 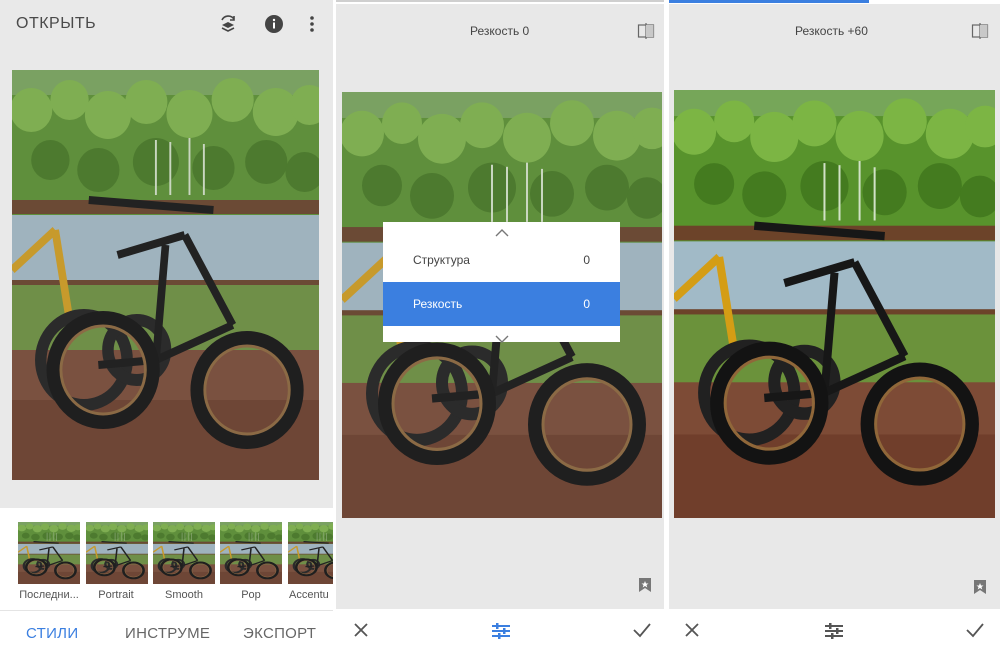 I want to click on adjustment-menu: Структура 0 Резкость 0, so click(x=501, y=282).